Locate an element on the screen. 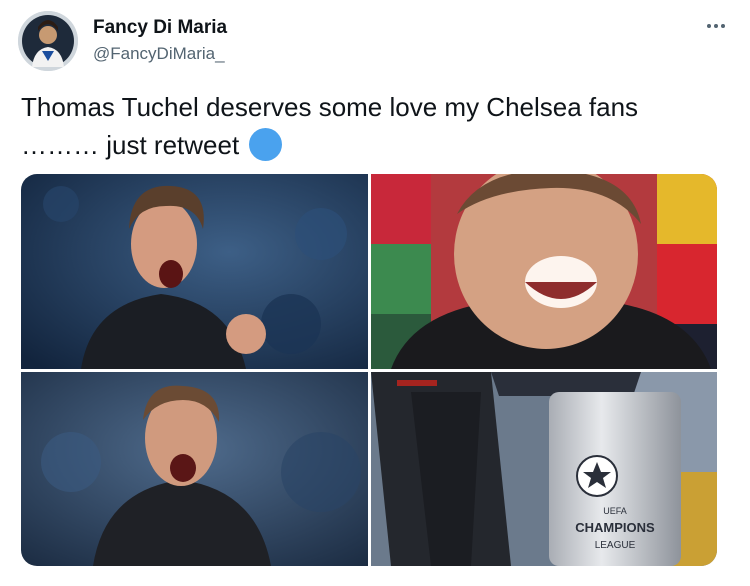 Image resolution: width=750 pixels, height=586 pixels. avatar is located at coordinates (48, 41).